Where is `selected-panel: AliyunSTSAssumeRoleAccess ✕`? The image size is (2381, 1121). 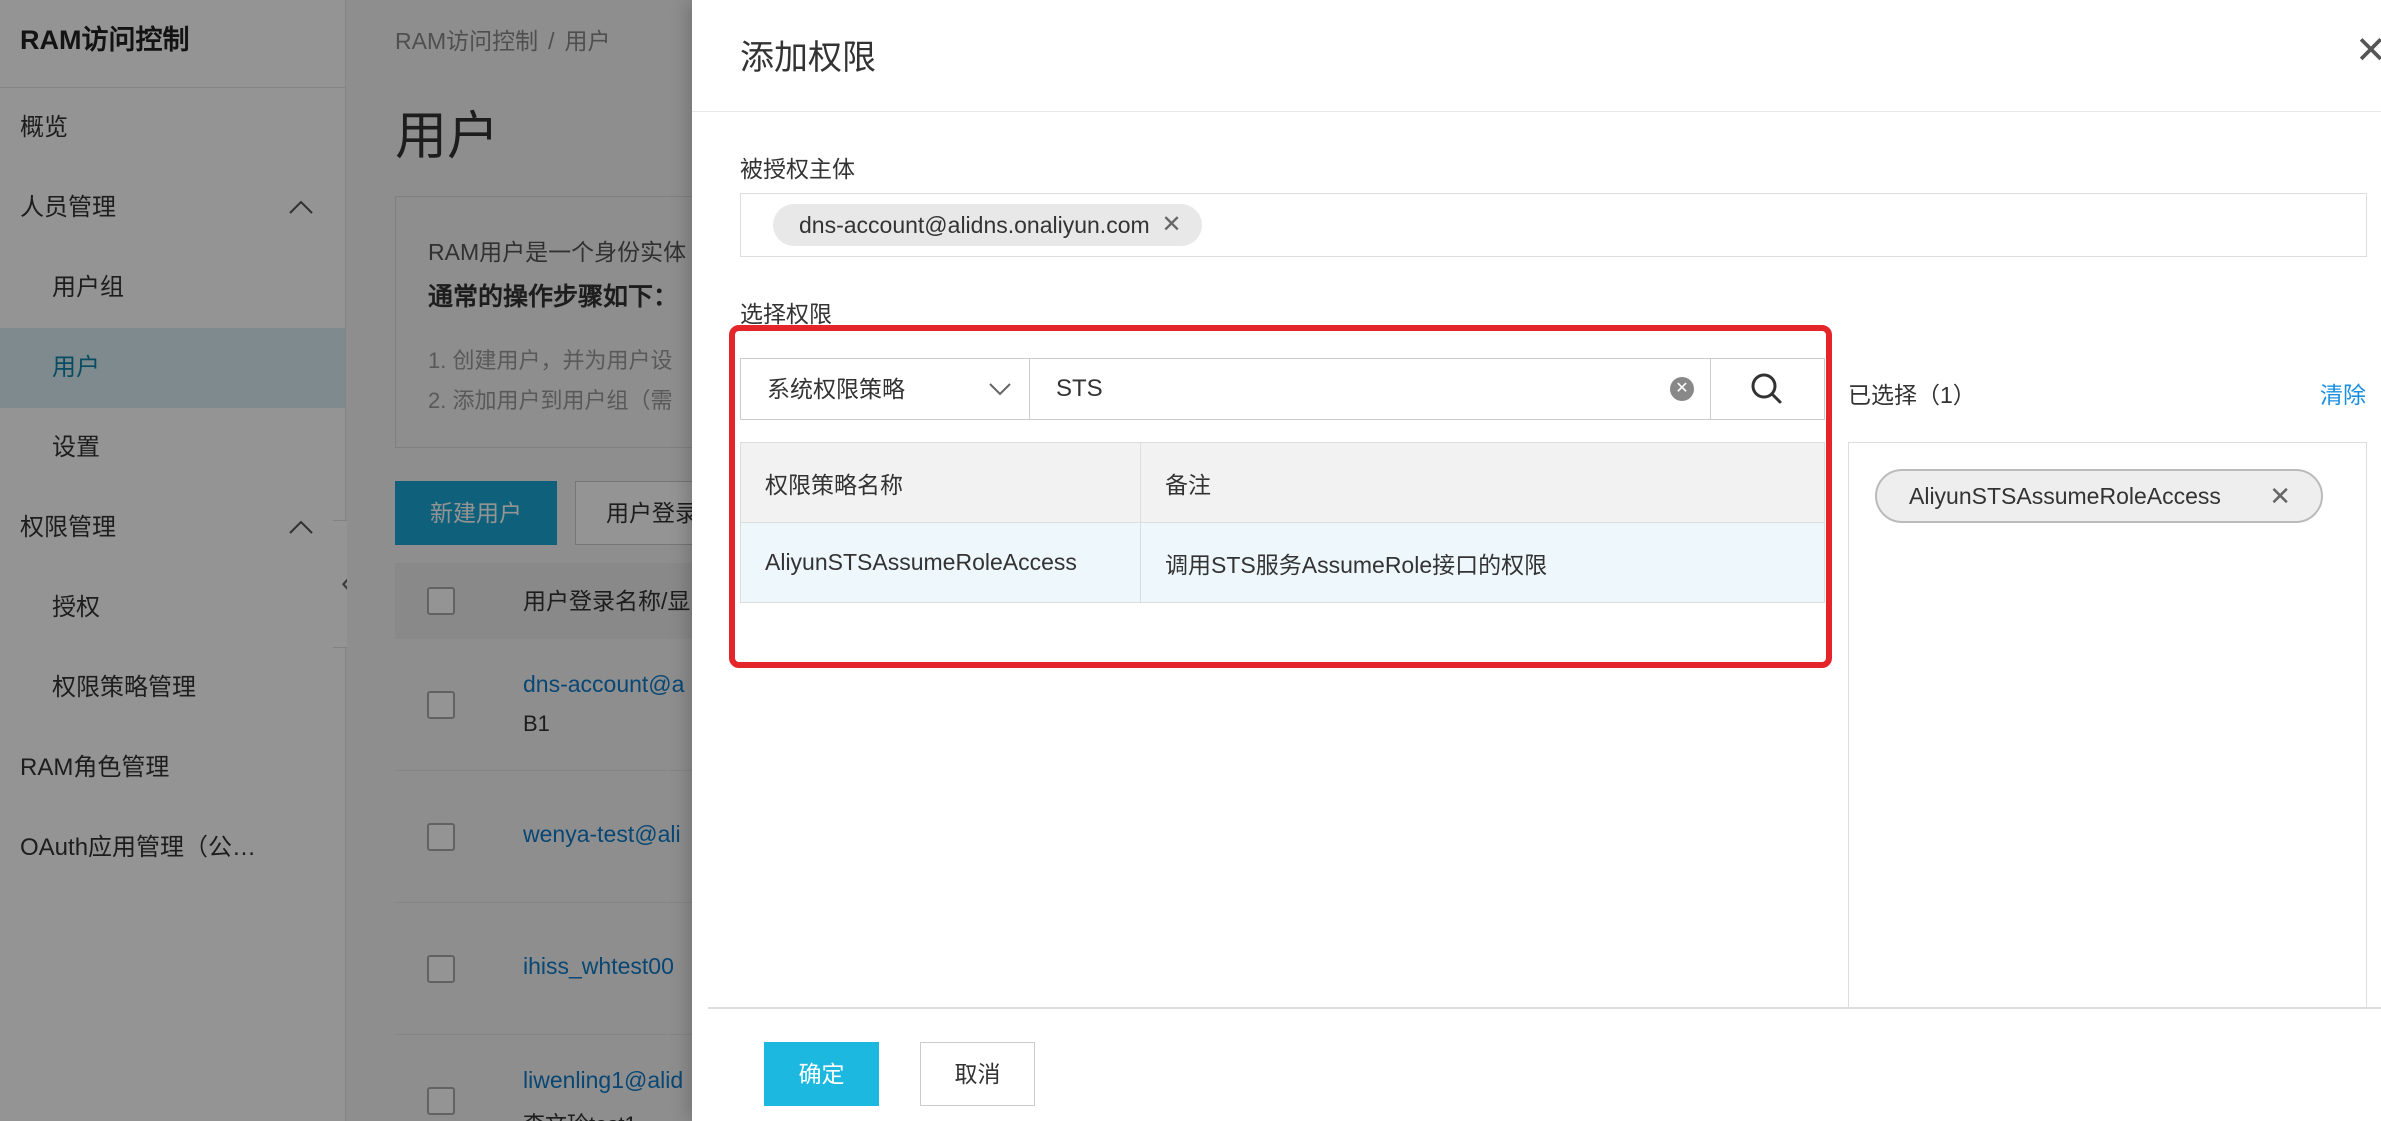 selected-panel: AliyunSTSAssumeRoleAccess ✕ is located at coordinates (2107, 725).